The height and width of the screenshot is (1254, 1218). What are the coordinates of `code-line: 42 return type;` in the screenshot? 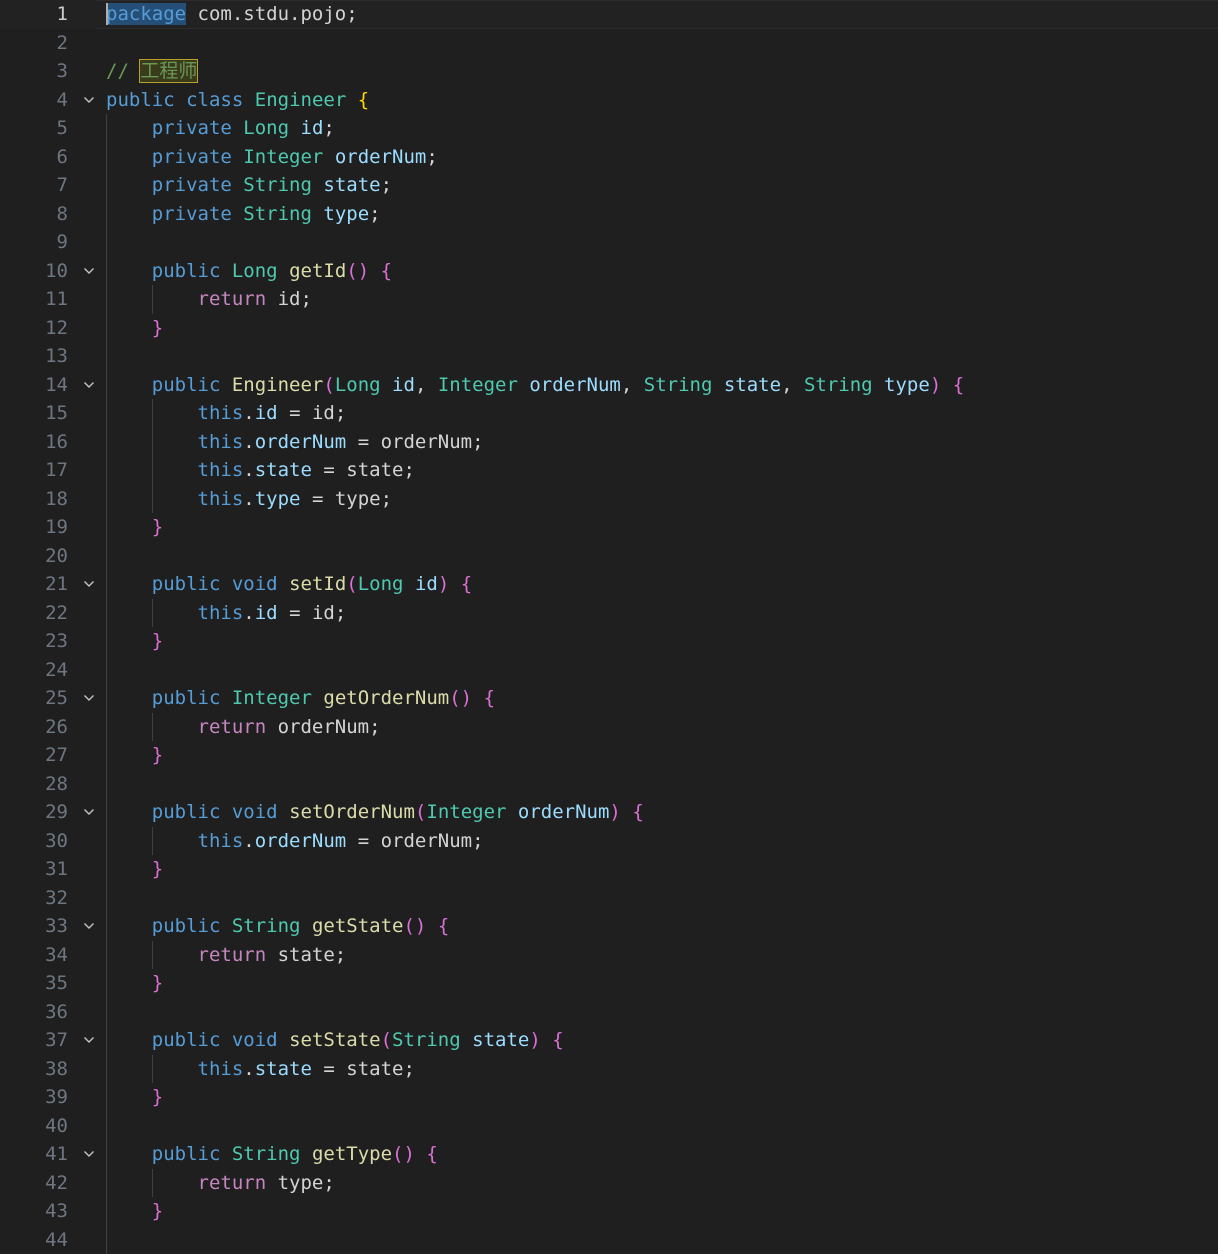 It's located at (609, 1183).